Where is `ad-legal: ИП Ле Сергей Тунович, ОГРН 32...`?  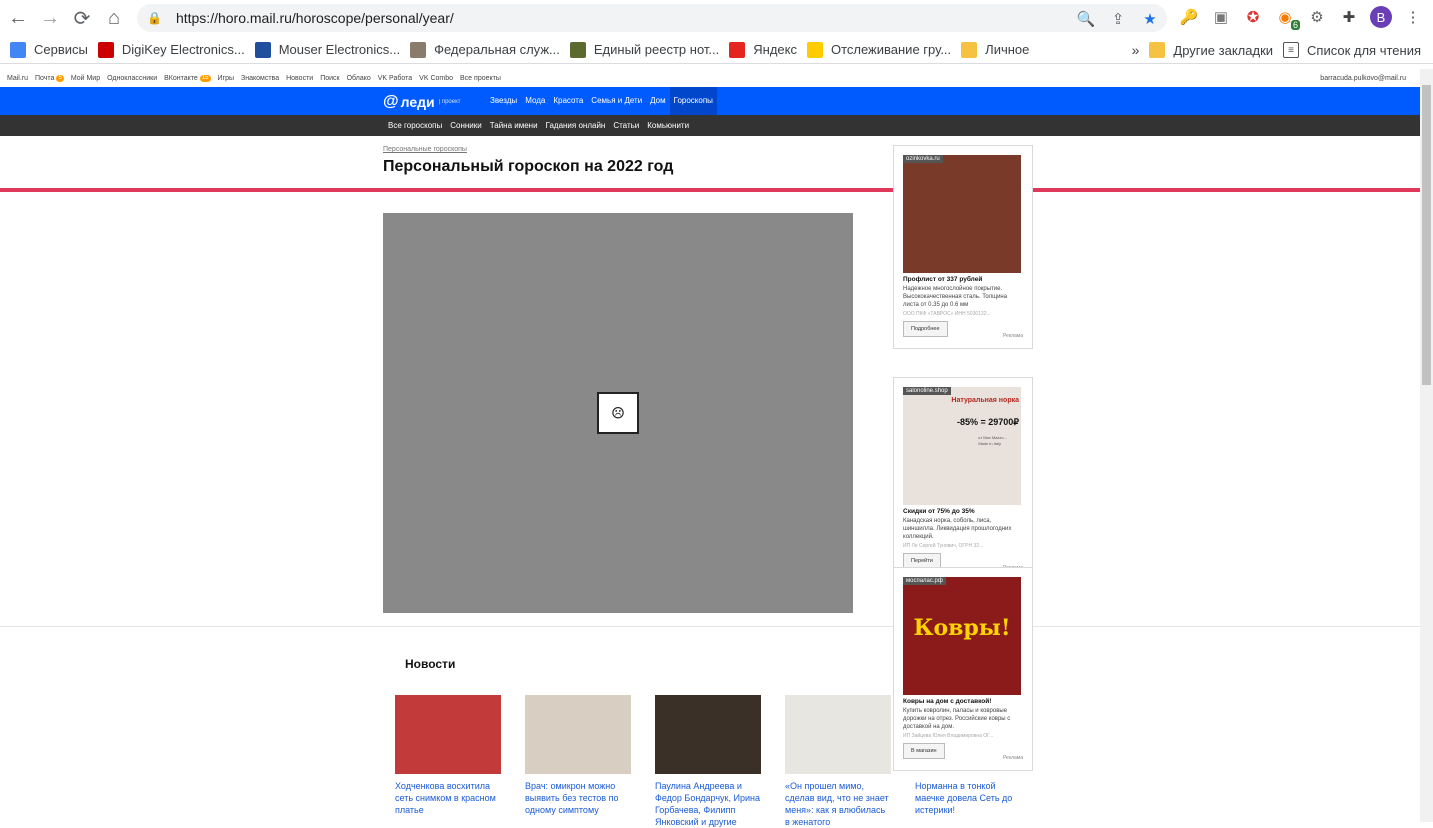
ad-legal: ИП Ле Сергей Тунович, ОГРН 32... is located at coordinates (943, 546).